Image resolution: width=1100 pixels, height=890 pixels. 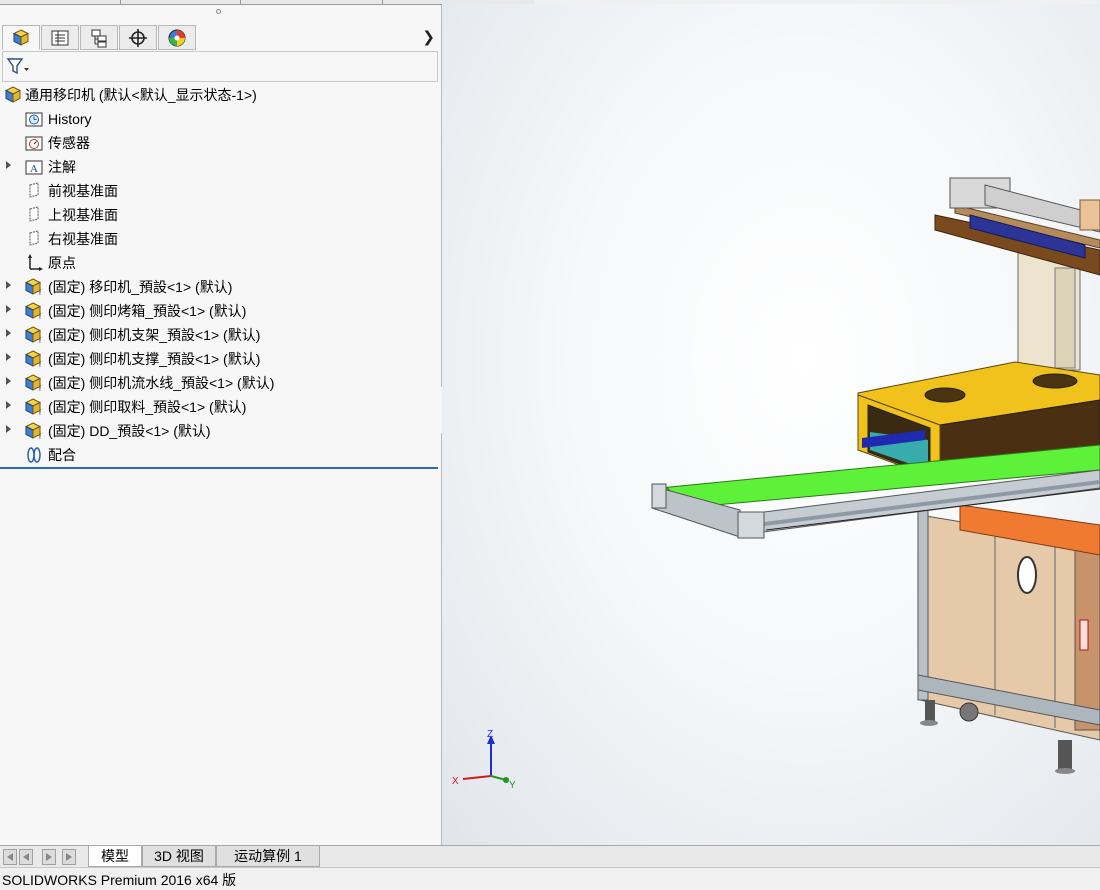 What do you see at coordinates (220, 215) in the screenshot?
I see `tree-item: 上视基准面` at bounding box center [220, 215].